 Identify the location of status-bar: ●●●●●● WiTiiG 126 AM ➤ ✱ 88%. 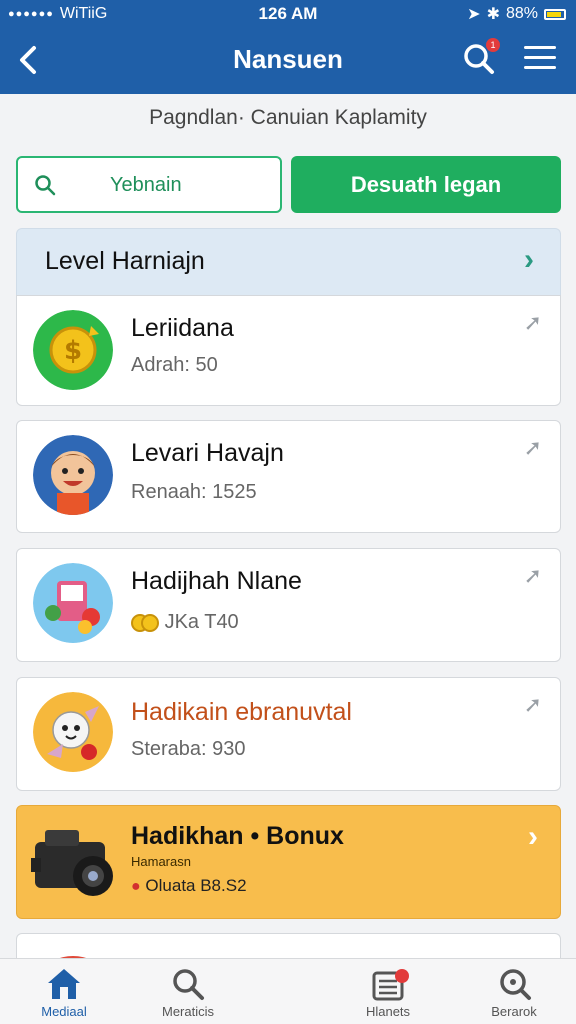
(288, 14).